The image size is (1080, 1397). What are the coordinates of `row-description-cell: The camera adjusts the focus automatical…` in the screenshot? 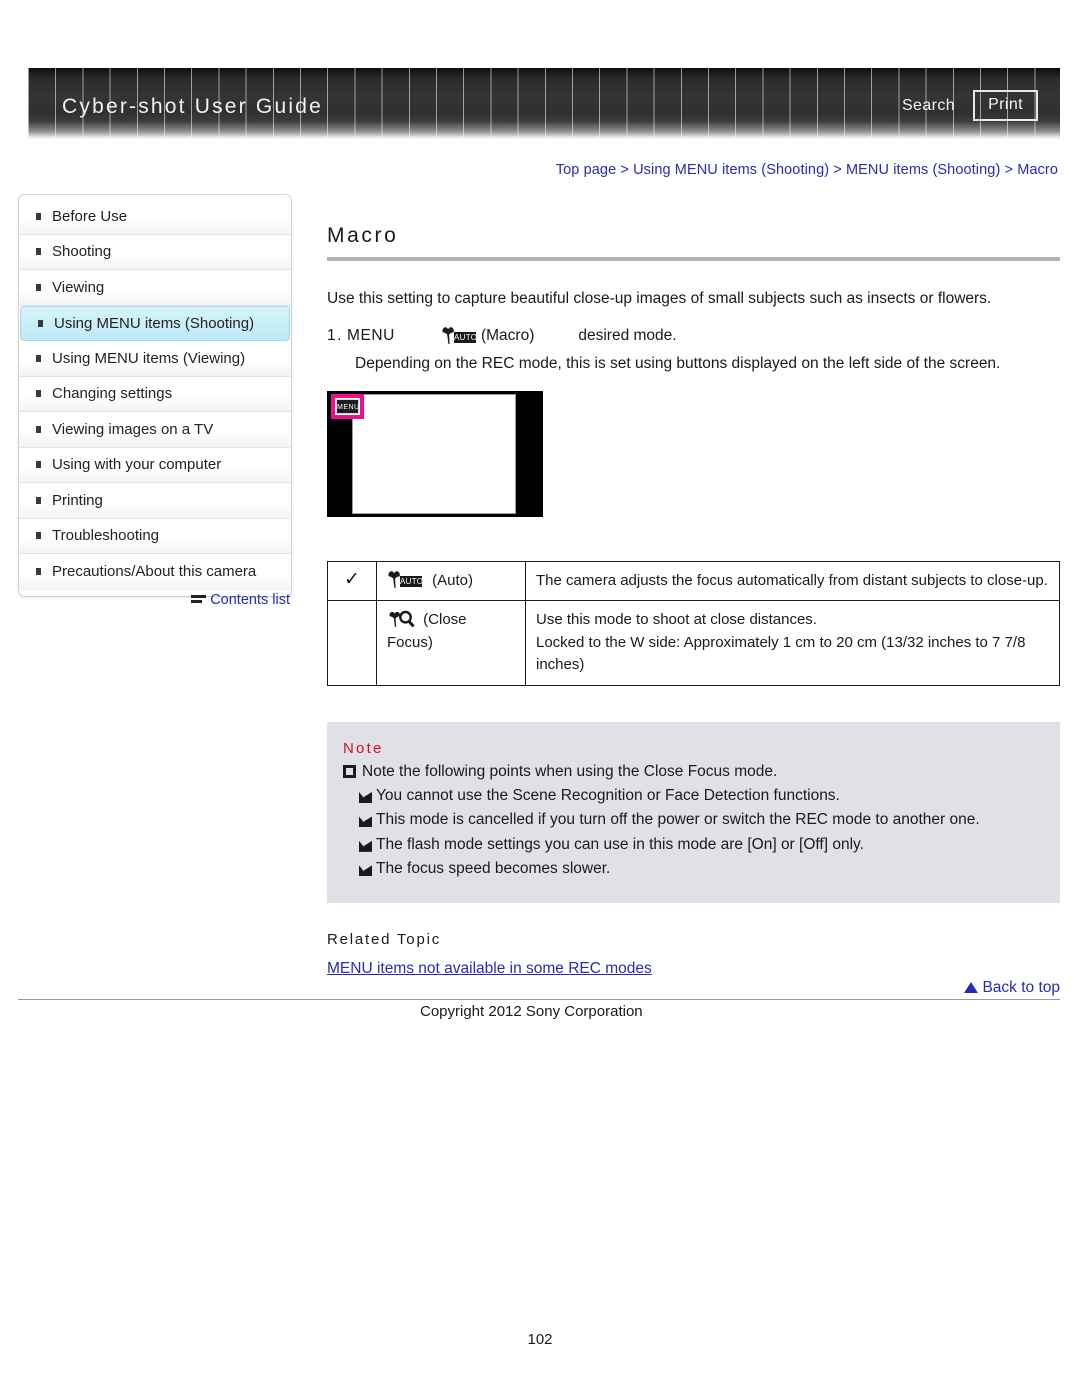 It's located at (792, 581).